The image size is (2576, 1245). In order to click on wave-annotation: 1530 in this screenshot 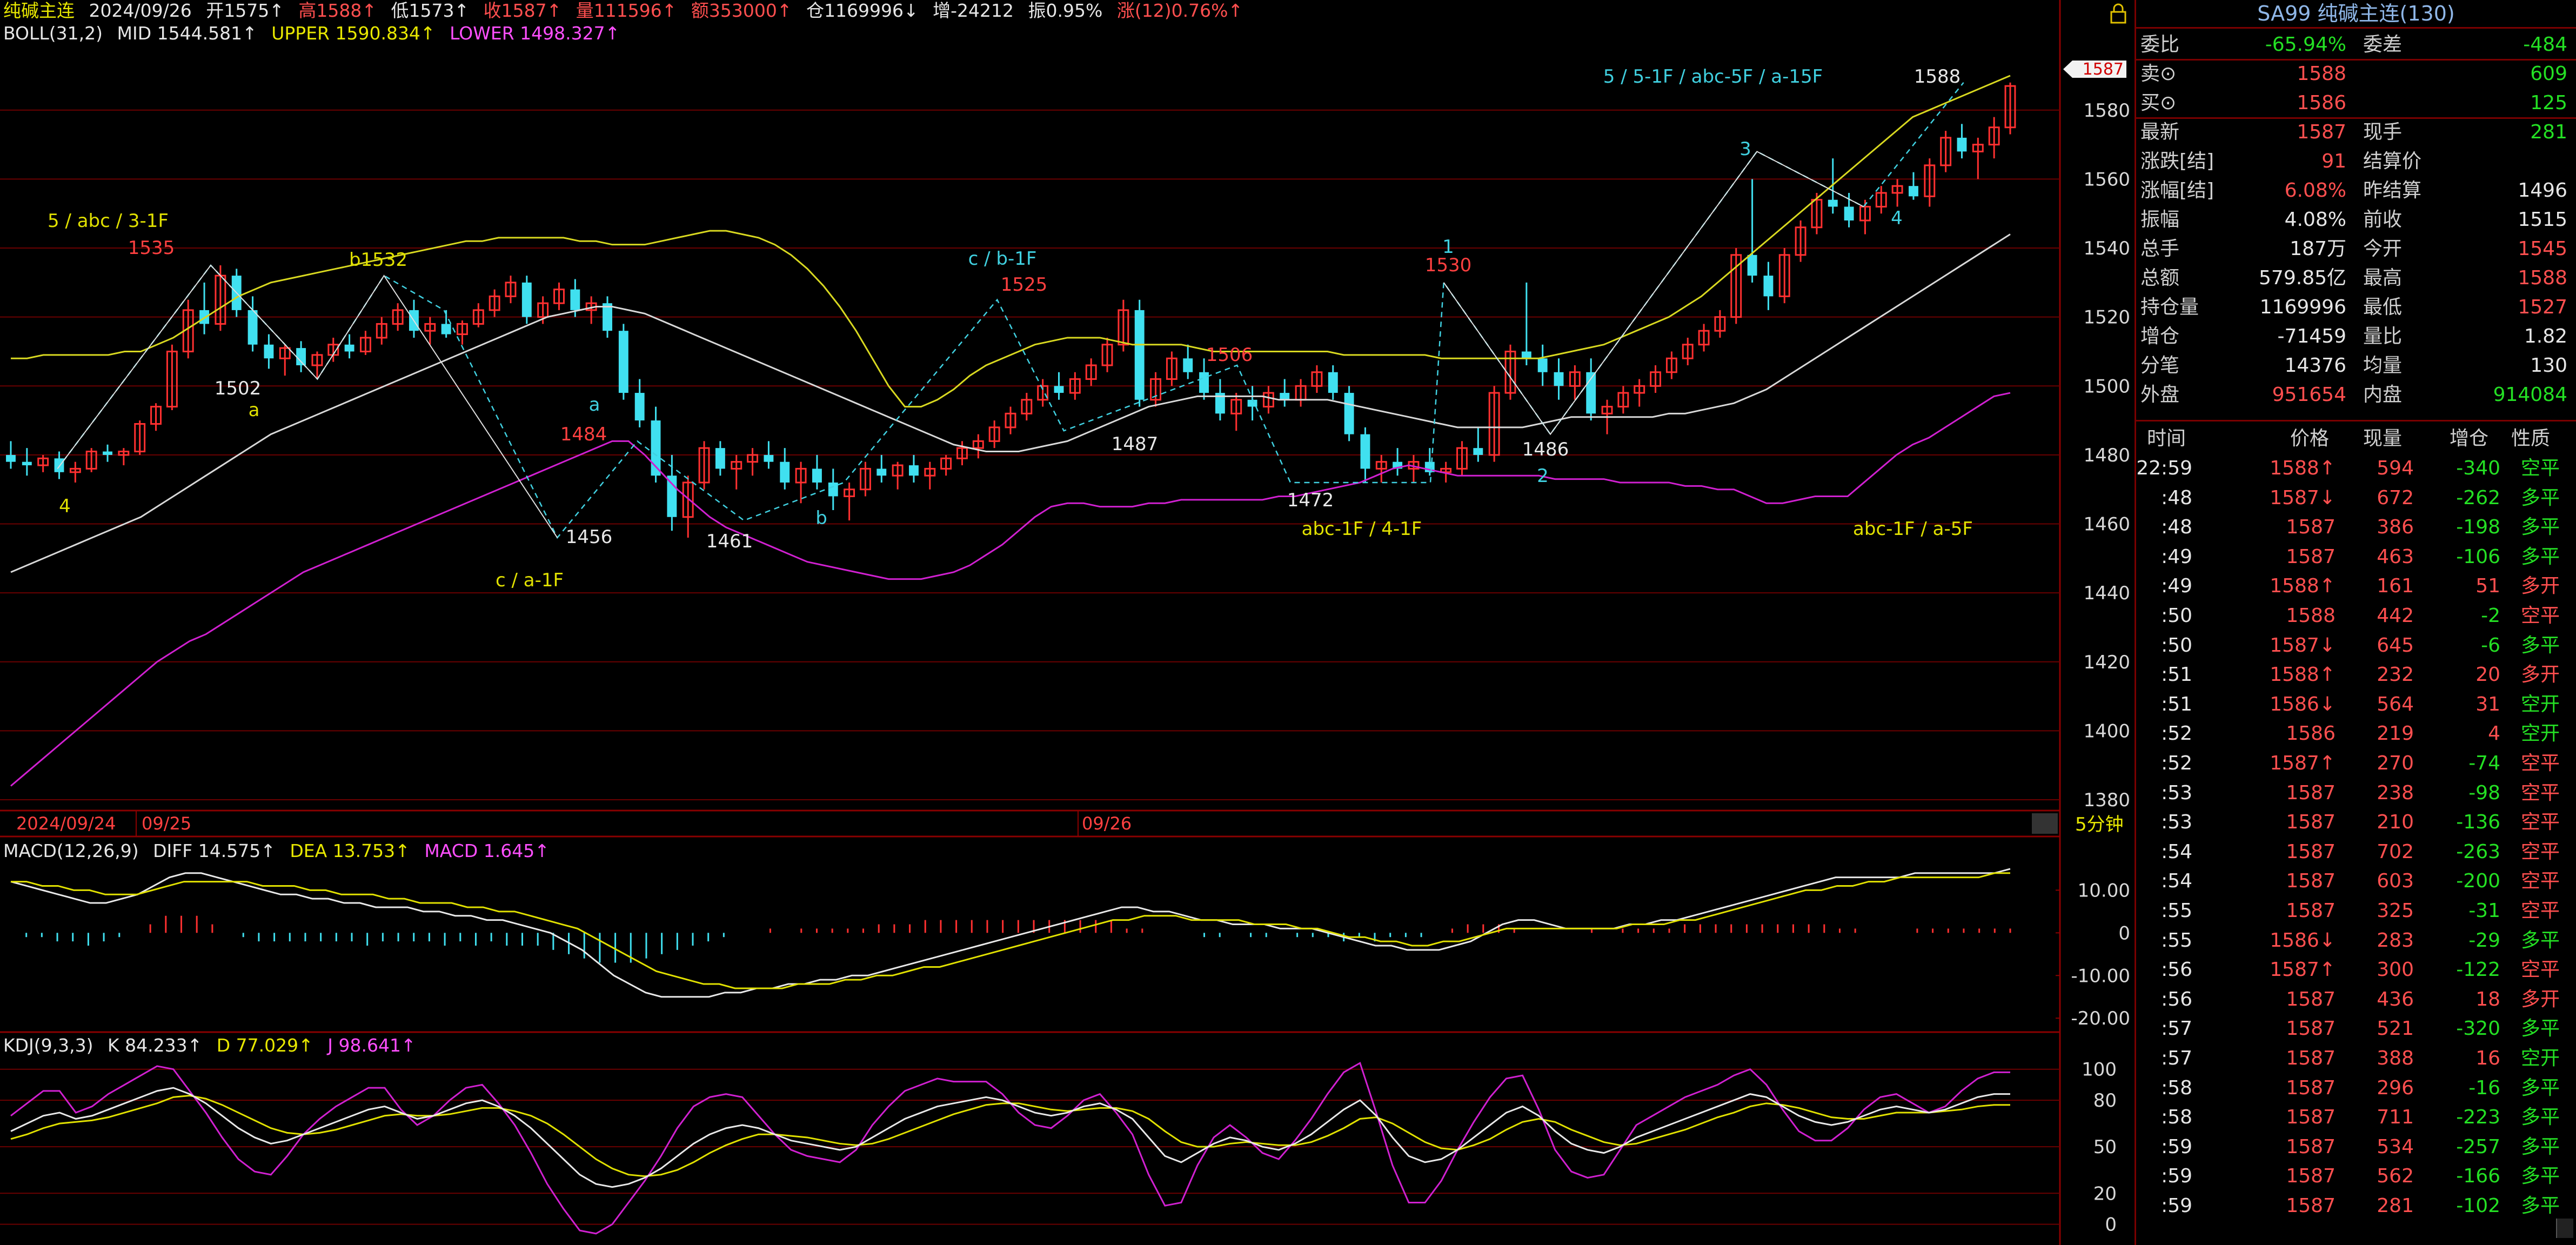, I will do `click(1448, 265)`.